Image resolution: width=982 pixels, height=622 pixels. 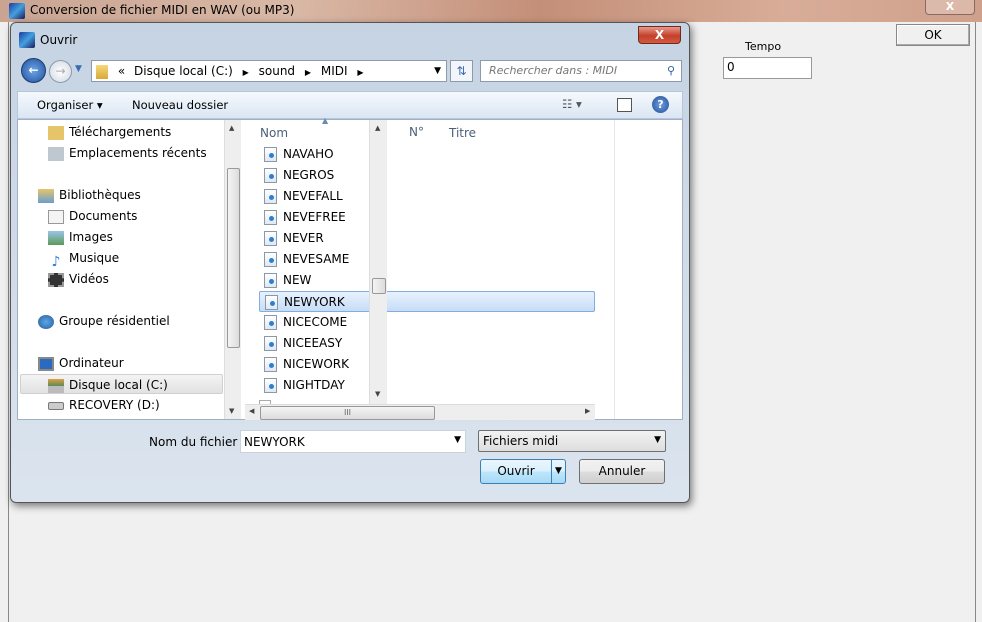 What do you see at coordinates (56, 216) in the screenshot?
I see `documents-icon` at bounding box center [56, 216].